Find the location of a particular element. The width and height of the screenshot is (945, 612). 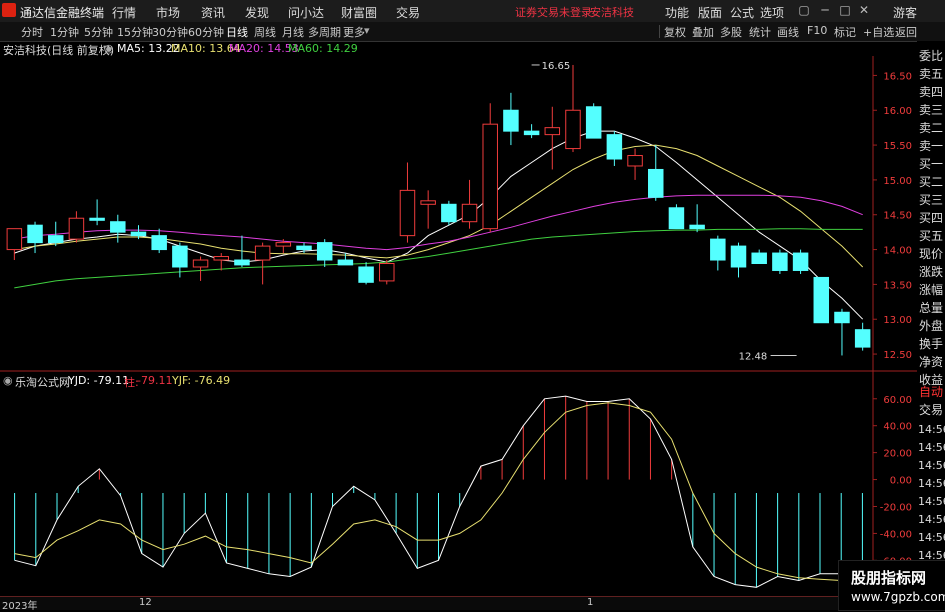

side-tab-turnover: 换手 is located at coordinates (932, 343).